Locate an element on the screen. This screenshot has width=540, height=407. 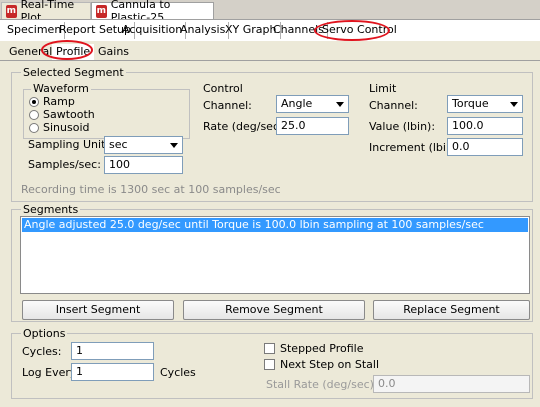
window-tab-real-time-plot: m Real-Time Plot is located at coordinates (46, 12).